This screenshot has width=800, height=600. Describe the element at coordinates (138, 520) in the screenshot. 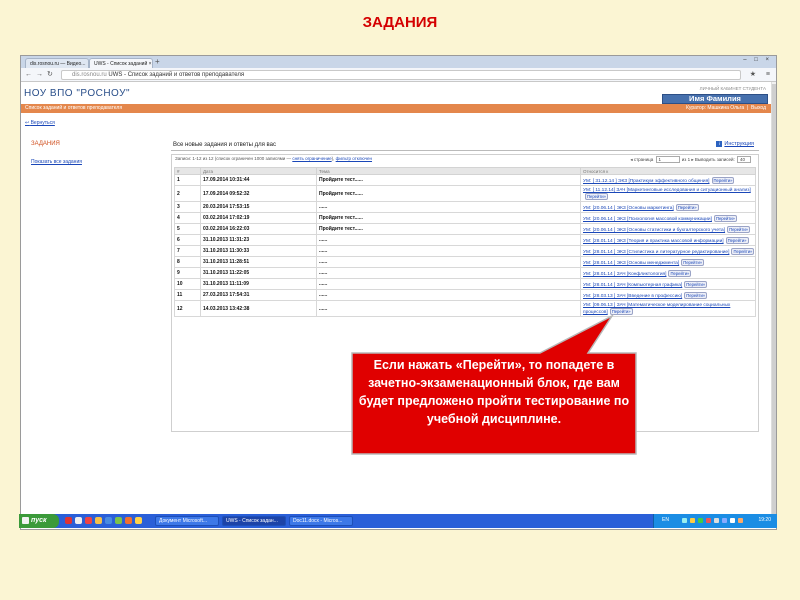

I see `quicklaunch-yandex-icon` at that location.